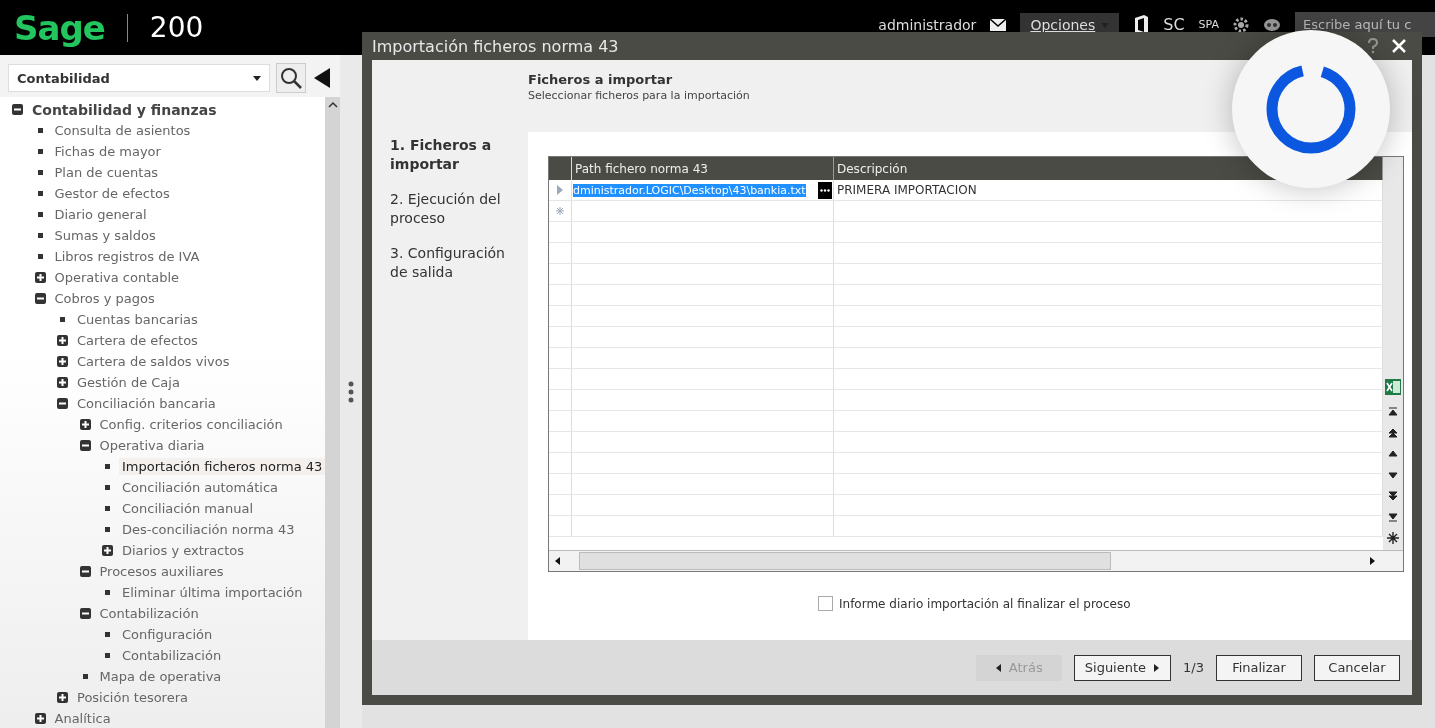 The image size is (1435, 728). What do you see at coordinates (1208, 24) in the screenshot?
I see `language-code: SPA` at bounding box center [1208, 24].